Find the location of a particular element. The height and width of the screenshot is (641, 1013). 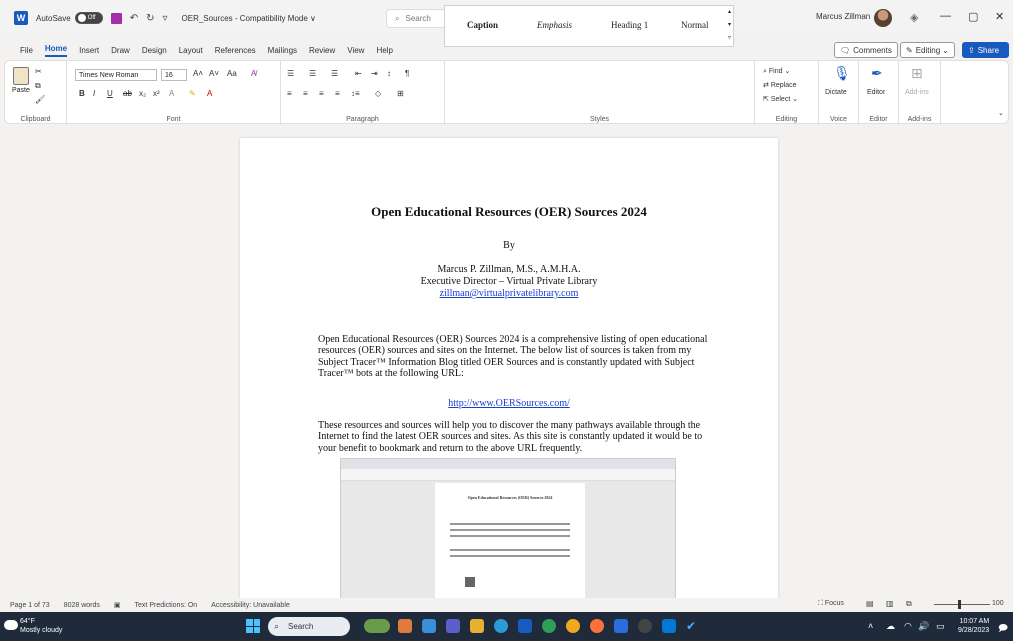

dictate-microphone-icon: 🎙 is located at coordinates (842, 73).